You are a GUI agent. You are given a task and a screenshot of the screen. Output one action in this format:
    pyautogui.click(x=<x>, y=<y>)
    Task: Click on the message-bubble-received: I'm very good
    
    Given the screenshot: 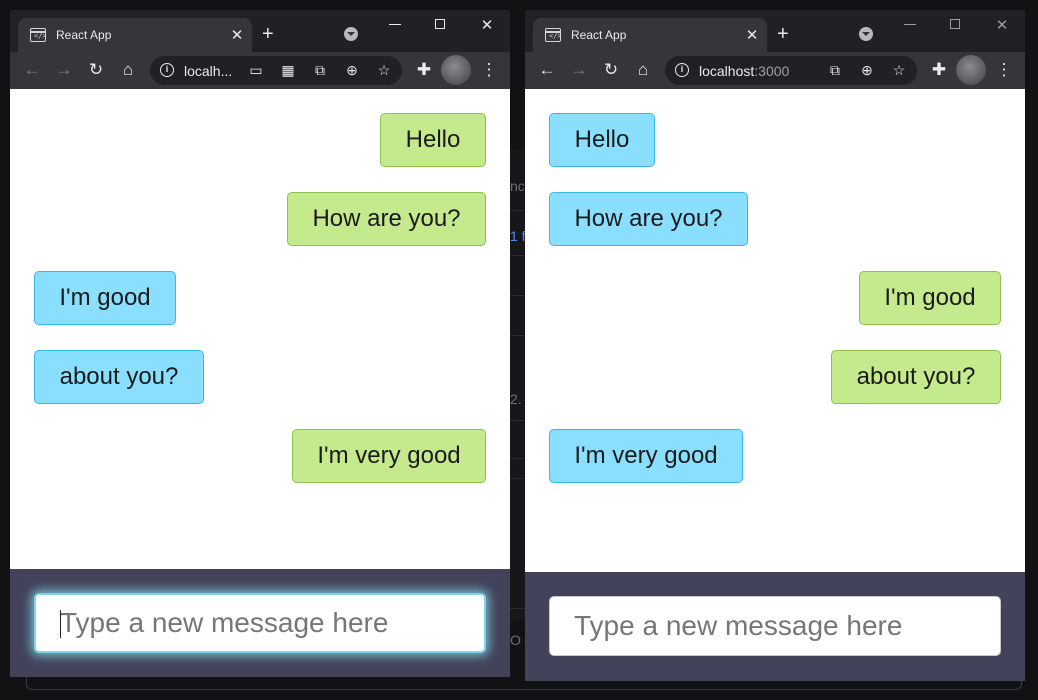 What is the action you would take?
    pyautogui.click(x=646, y=456)
    